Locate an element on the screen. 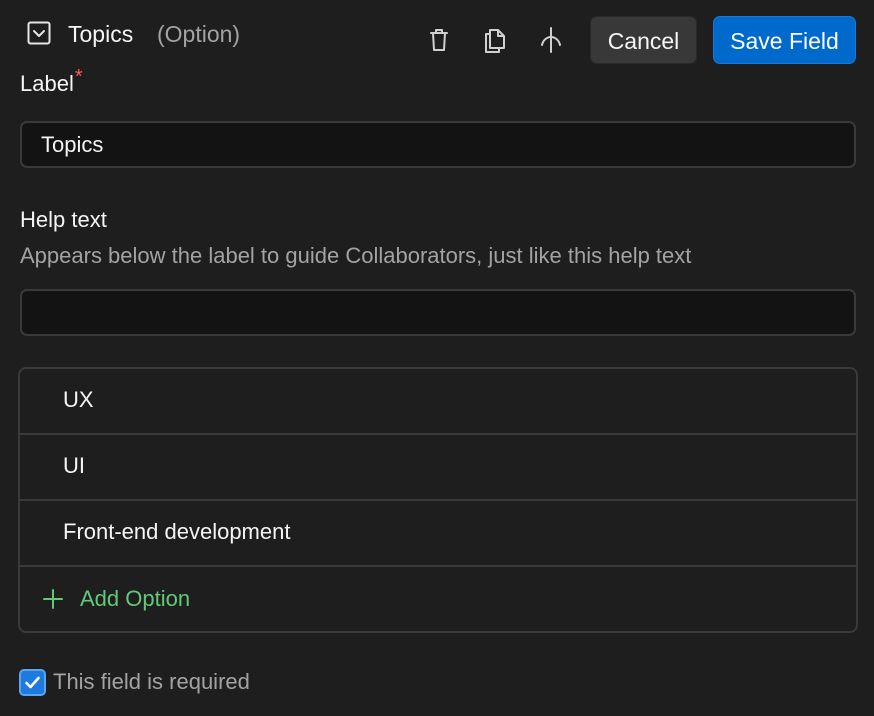 This screenshot has height=716, width=874. option-item-ui: UI is located at coordinates (438, 468).